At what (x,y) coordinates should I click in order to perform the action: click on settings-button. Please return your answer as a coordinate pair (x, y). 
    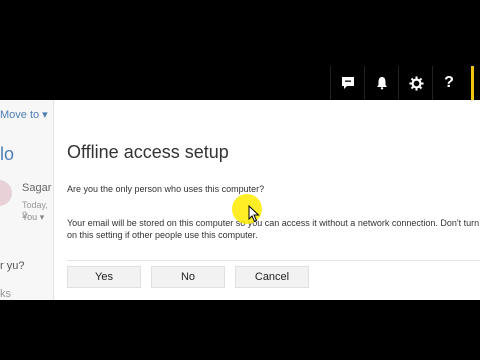
    Looking at the image, I should click on (415, 83).